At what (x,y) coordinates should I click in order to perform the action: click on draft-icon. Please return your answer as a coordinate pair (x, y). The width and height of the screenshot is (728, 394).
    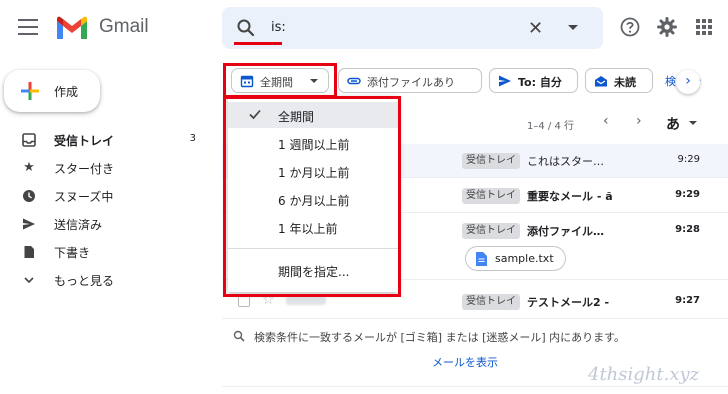
    Looking at the image, I should click on (29, 252).